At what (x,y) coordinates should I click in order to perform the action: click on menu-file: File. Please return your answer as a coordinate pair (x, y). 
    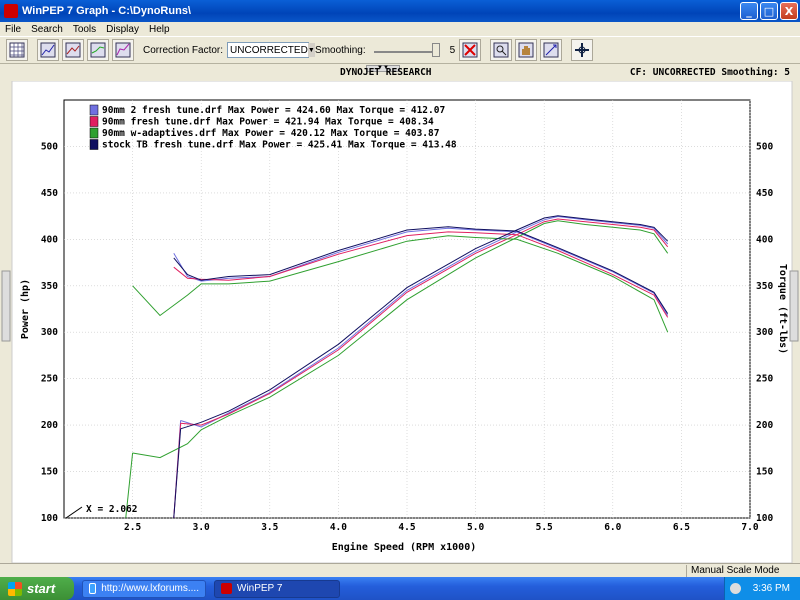
    Looking at the image, I should click on (13, 29).